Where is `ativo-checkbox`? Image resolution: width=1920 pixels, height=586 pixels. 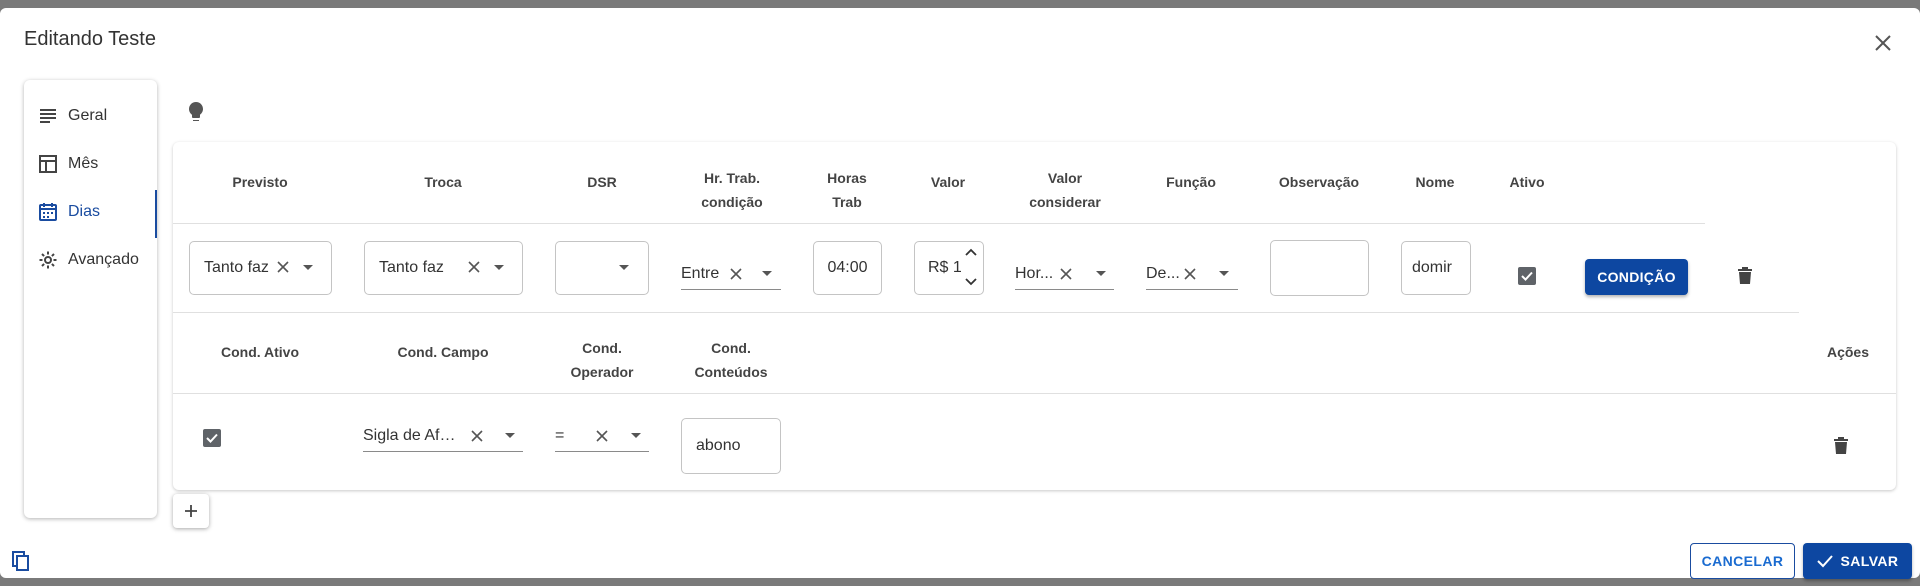
ativo-checkbox is located at coordinates (1527, 276).